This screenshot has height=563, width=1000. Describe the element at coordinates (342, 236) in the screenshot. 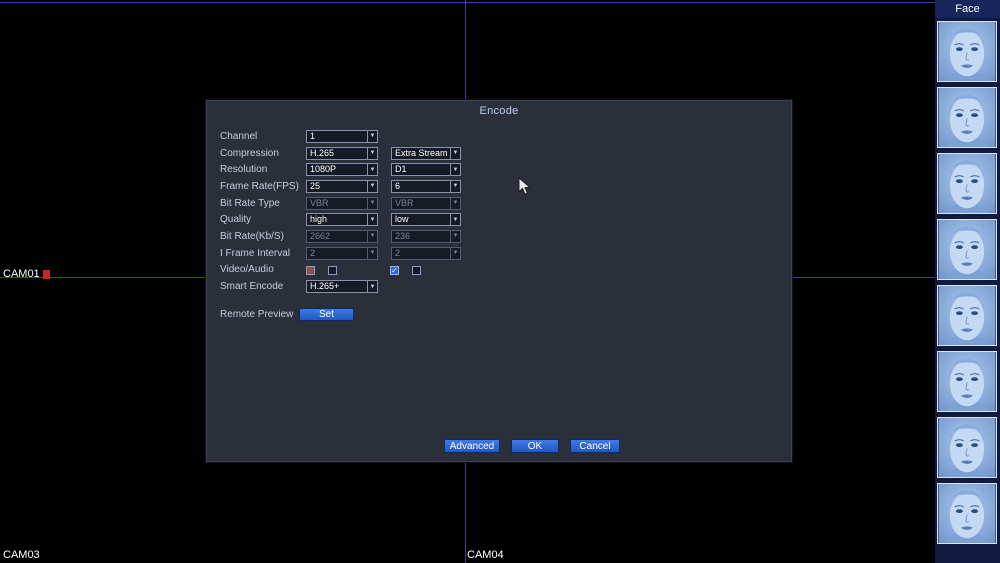

I see `bit-rate-main-select: 2662 ▼` at that location.